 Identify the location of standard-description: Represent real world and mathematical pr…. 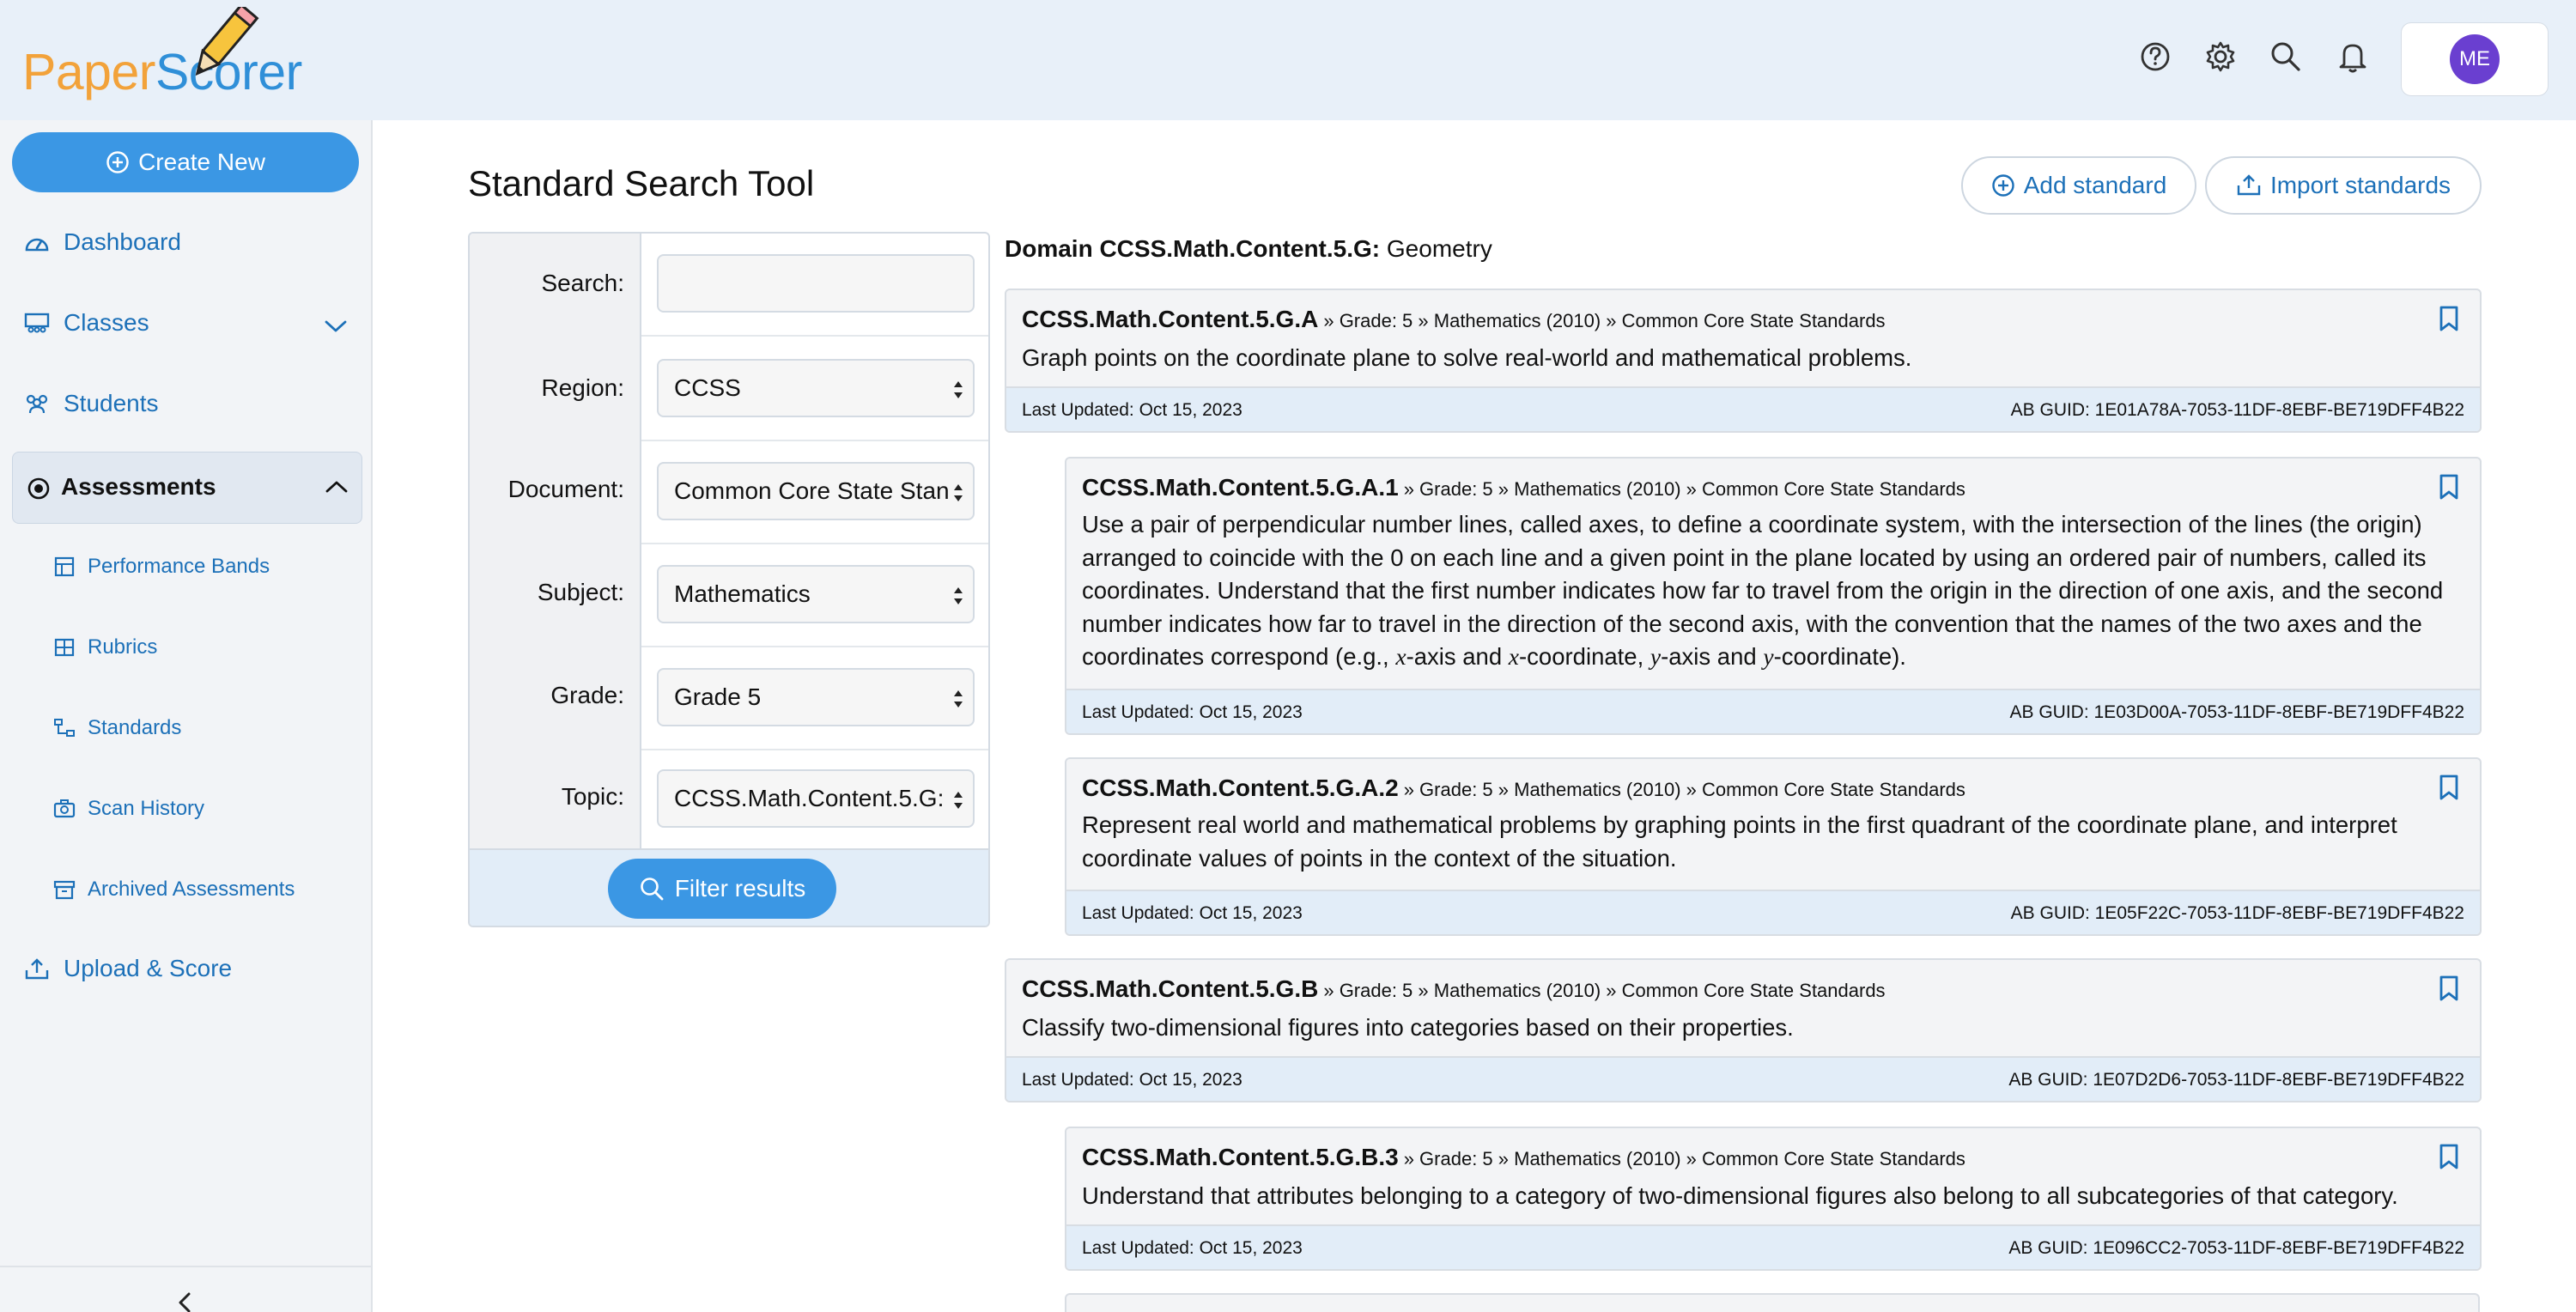
(1740, 841).